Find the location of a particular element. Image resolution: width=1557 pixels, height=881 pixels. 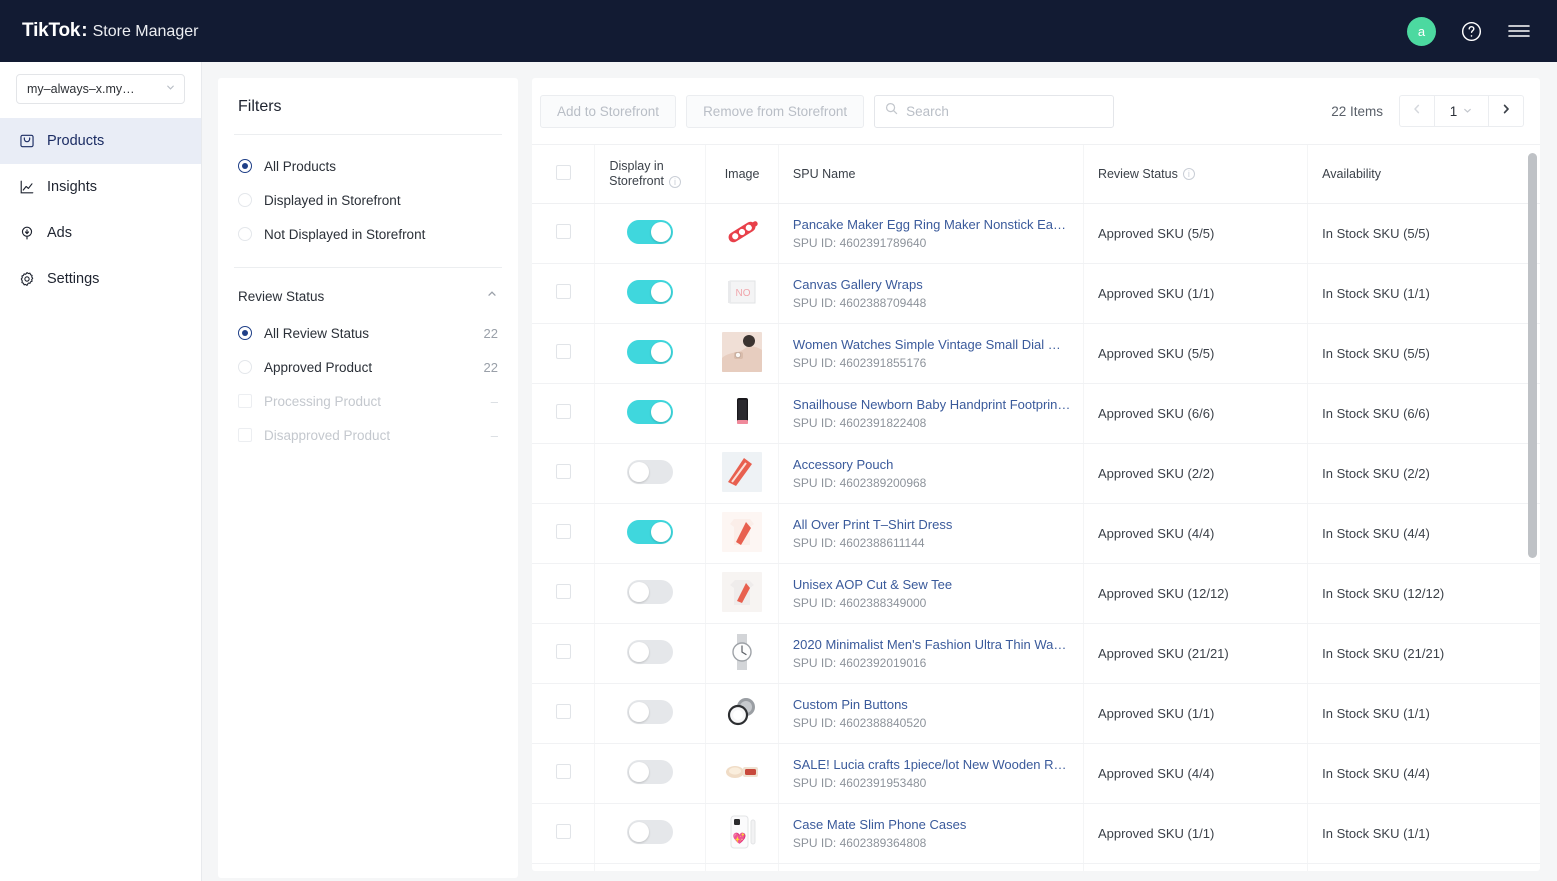

select-all-checkbox is located at coordinates (563, 172).